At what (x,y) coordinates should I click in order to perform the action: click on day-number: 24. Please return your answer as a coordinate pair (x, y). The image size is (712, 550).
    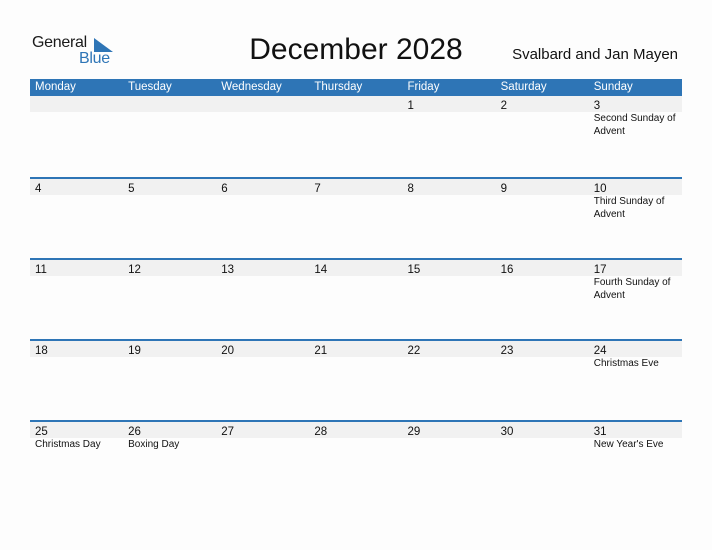
    Looking at the image, I should click on (600, 351).